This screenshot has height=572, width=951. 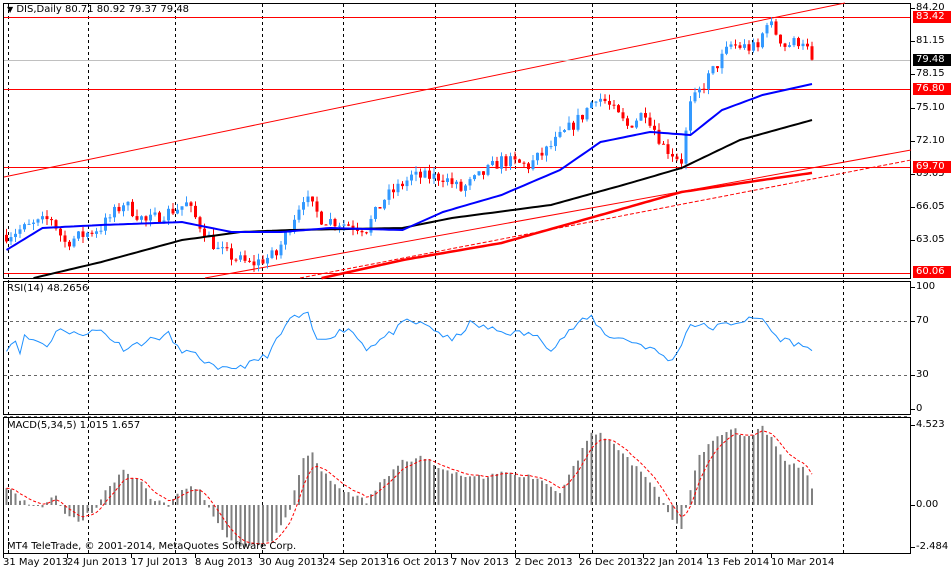 I want to click on lower-channel-dashed-trendline, so click(x=605, y=219).